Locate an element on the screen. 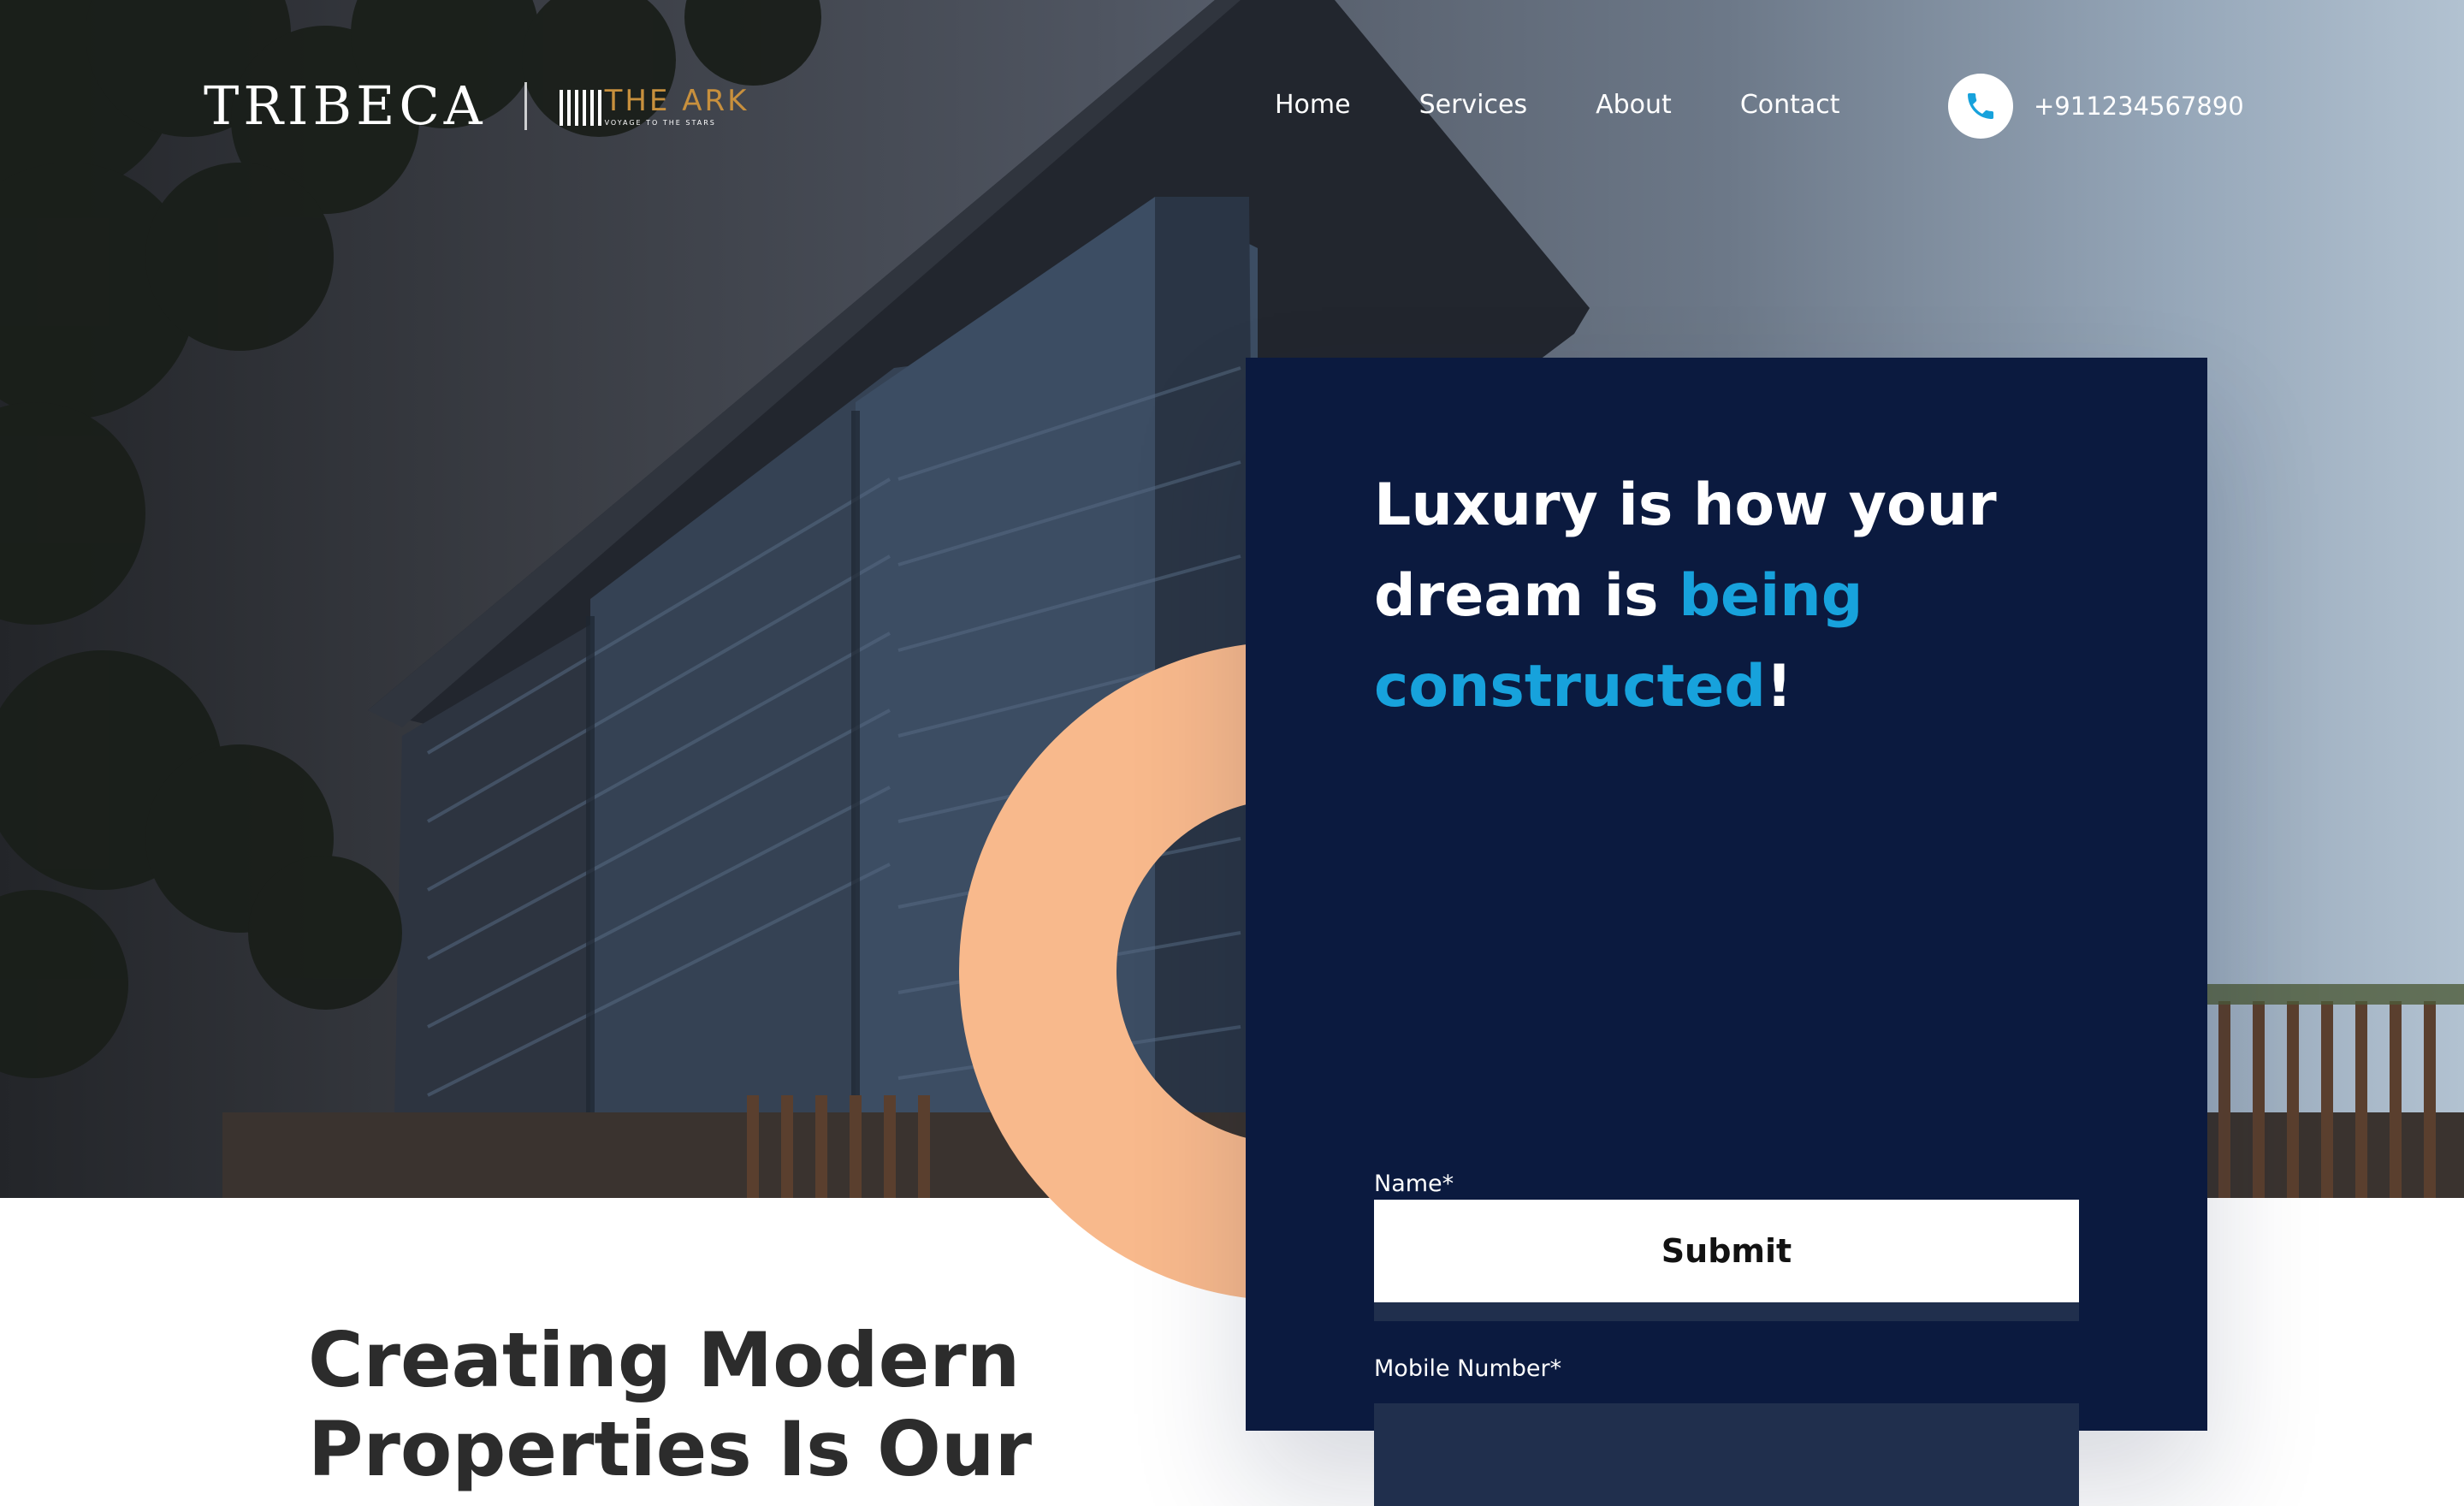  mobile-label: Mobile Number* is located at coordinates (1468, 1369).